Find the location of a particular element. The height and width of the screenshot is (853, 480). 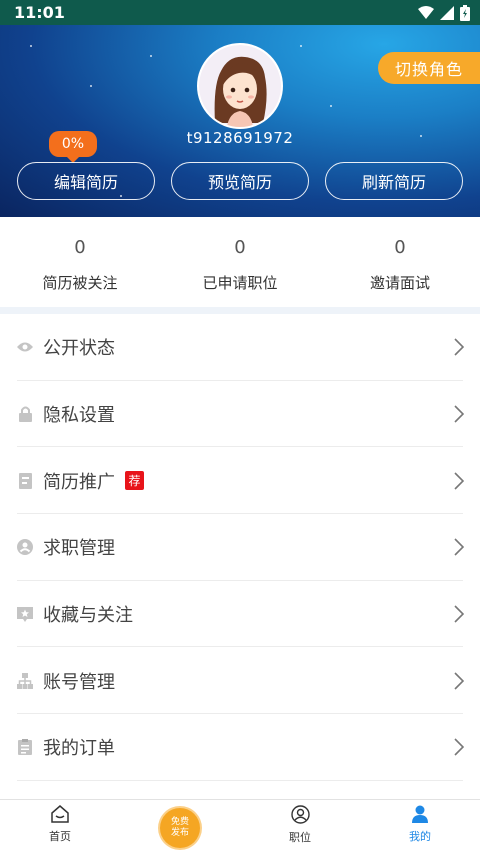

status-bar: 11:01 is located at coordinates (240, 12).